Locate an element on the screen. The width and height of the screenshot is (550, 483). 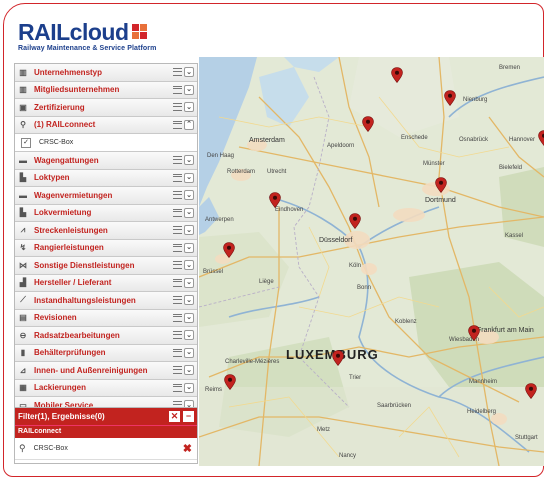
map-city-label: Trier is located at coordinates (355, 378).